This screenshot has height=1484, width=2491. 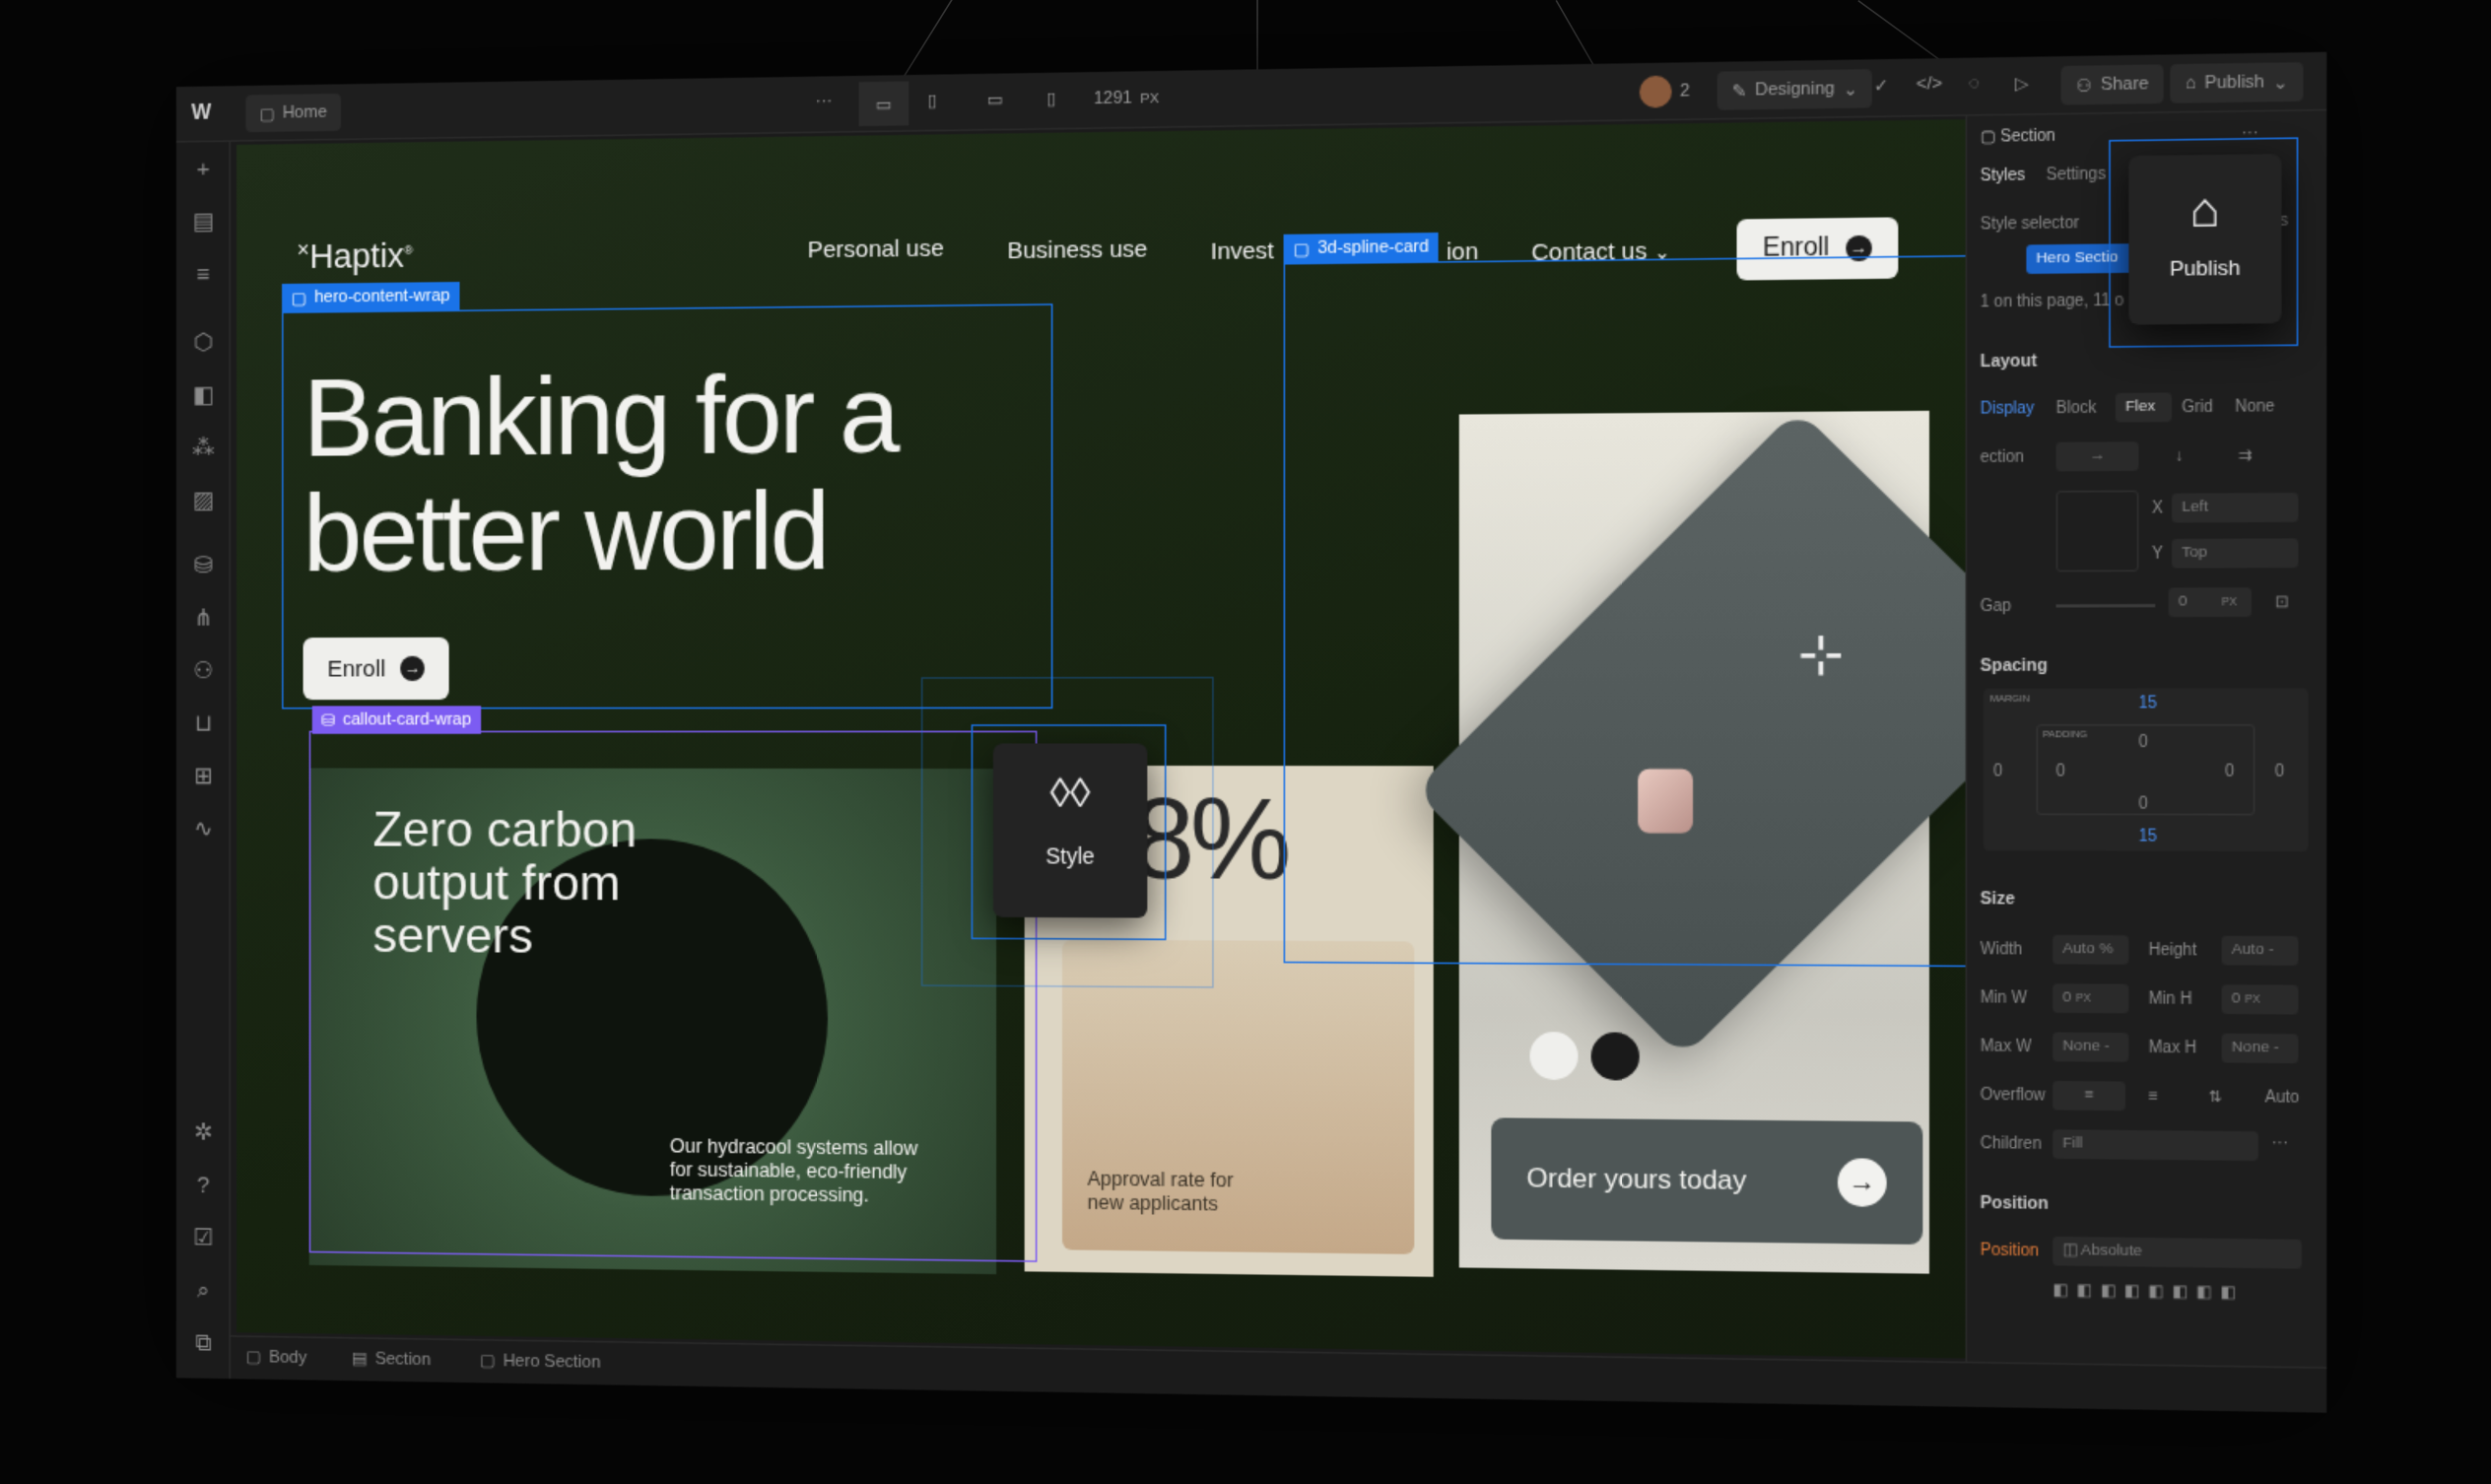 What do you see at coordinates (2250, 1047) in the screenshot?
I see `maxh-val: None` at bounding box center [2250, 1047].